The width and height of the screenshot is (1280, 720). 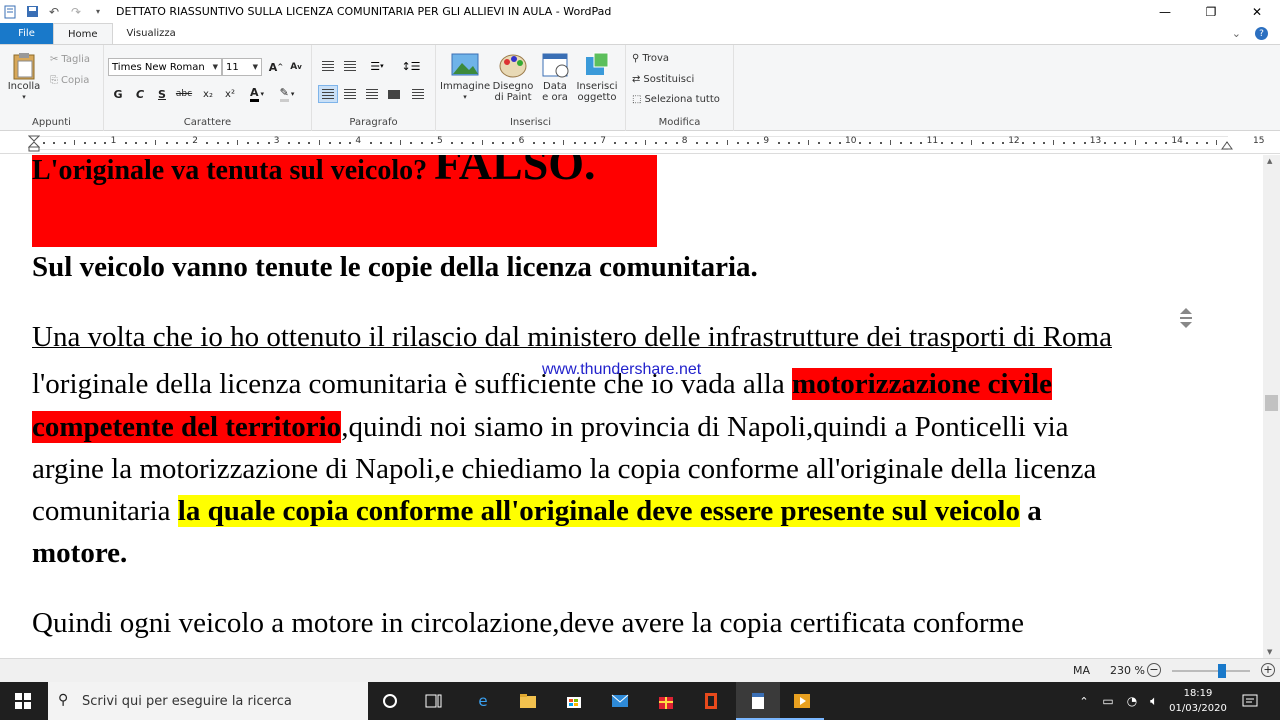 What do you see at coordinates (1250, 701) in the screenshot?
I see `notifications-icon` at bounding box center [1250, 701].